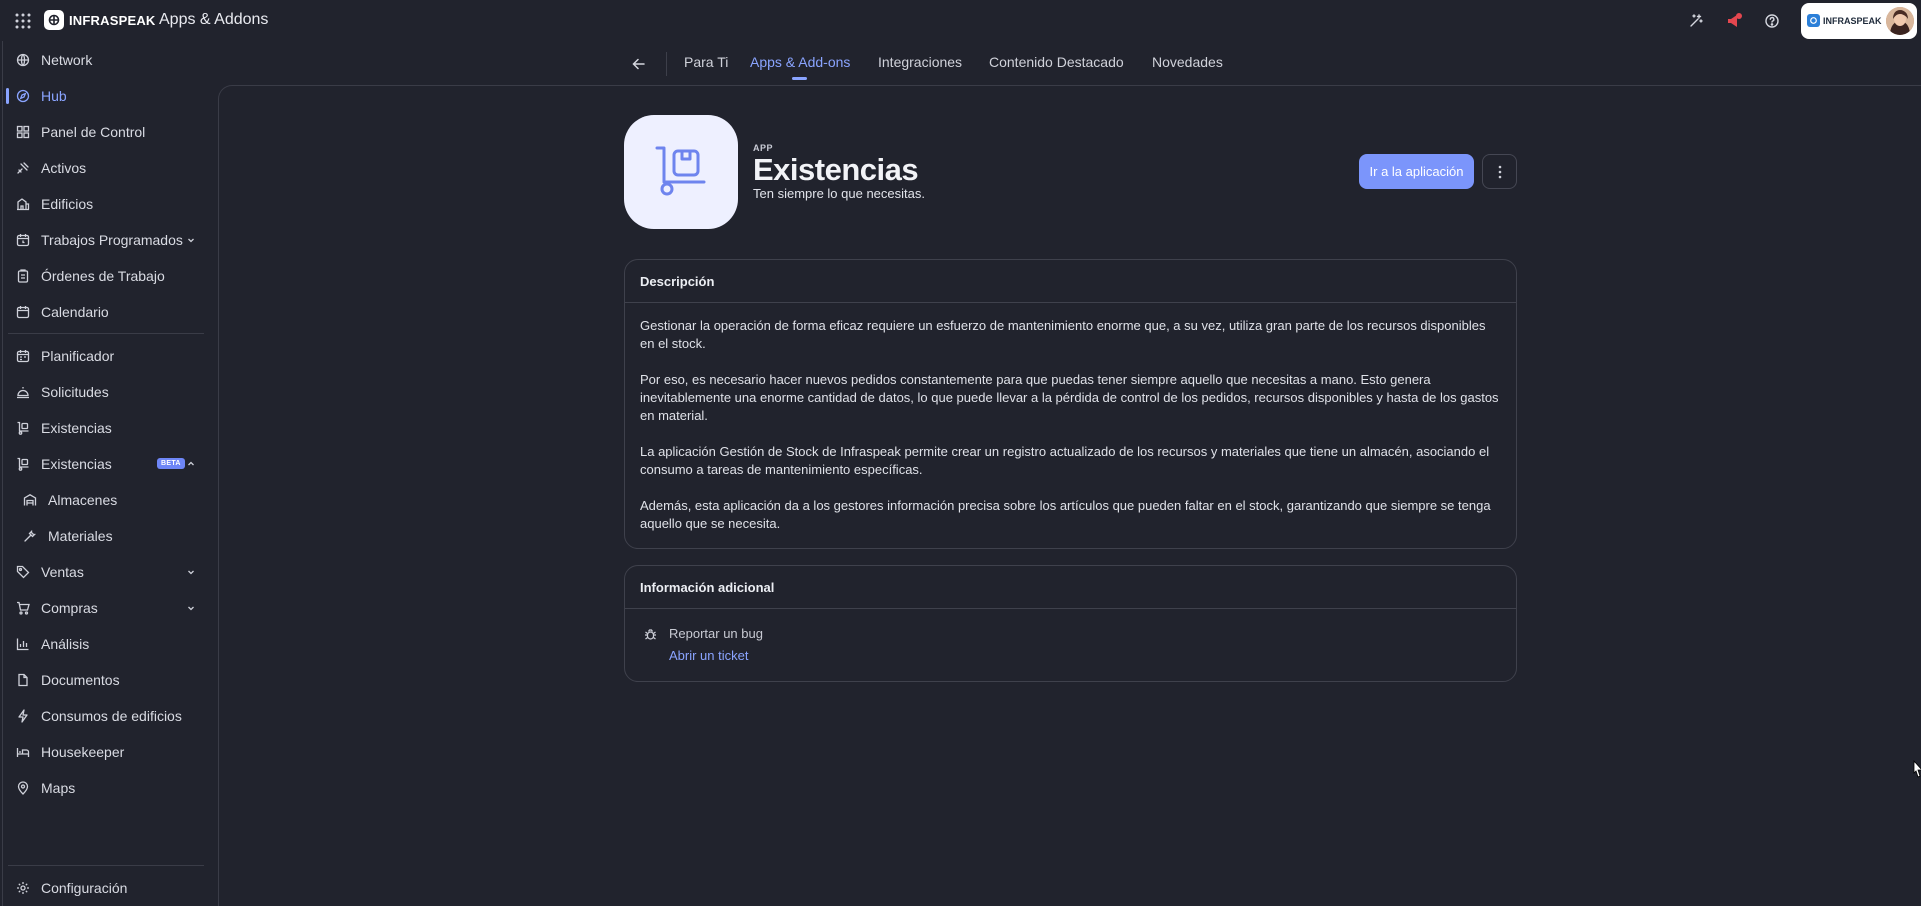 The height and width of the screenshot is (906, 1921). Describe the element at coordinates (23, 21) in the screenshot. I see `apps-grid-icon` at that location.